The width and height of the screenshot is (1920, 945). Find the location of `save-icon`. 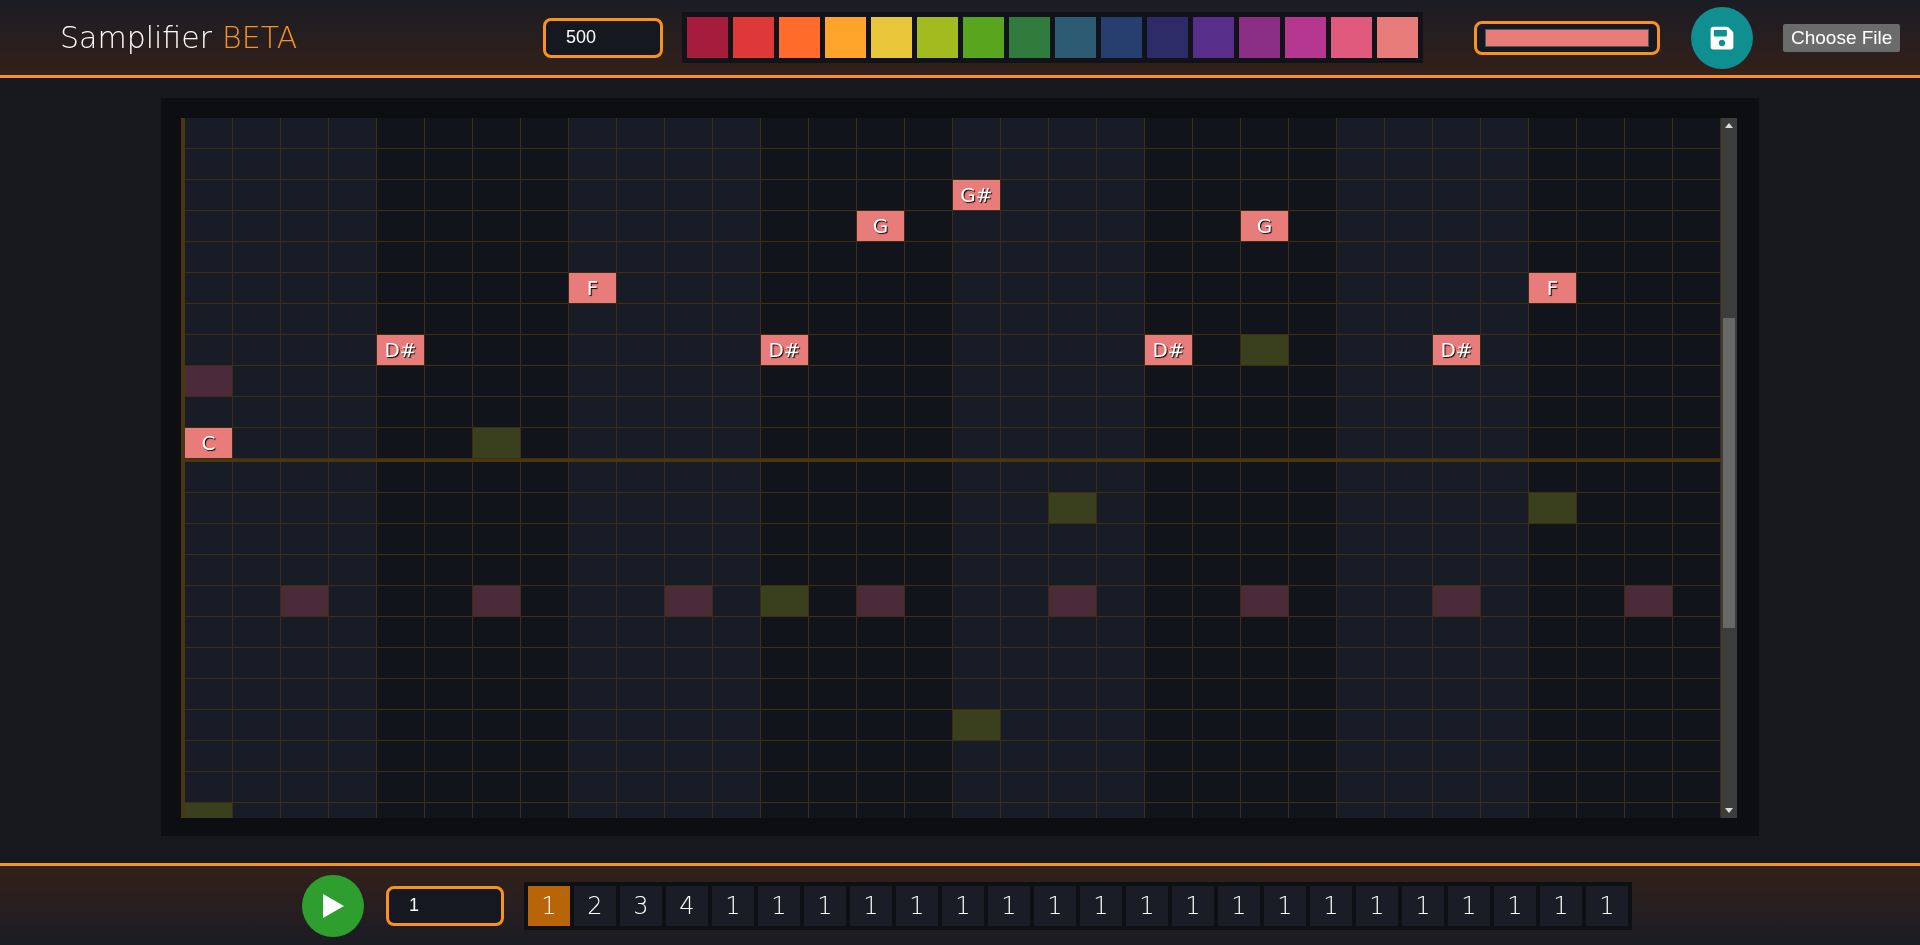

save-icon is located at coordinates (1722, 37).